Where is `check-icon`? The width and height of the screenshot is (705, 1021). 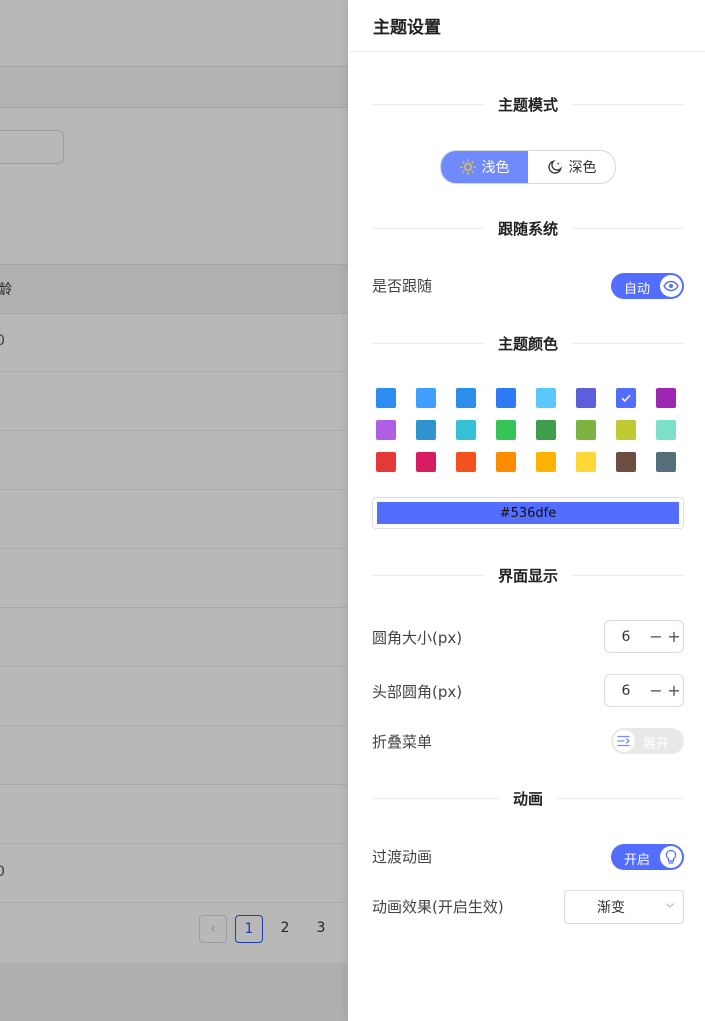
check-icon is located at coordinates (626, 398).